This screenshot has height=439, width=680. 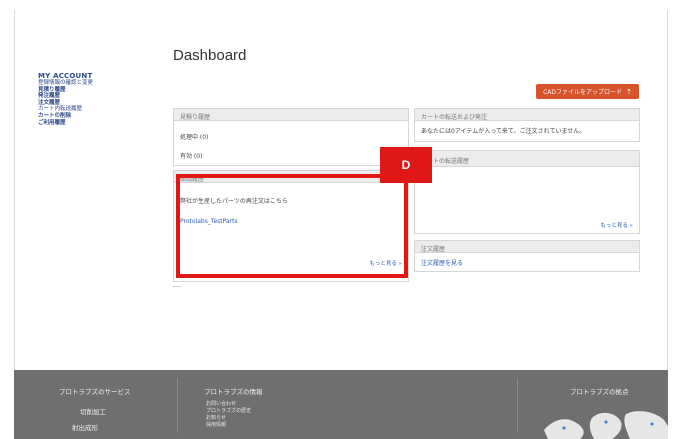 What do you see at coordinates (406, 165) in the screenshot?
I see `callout-marker: D` at bounding box center [406, 165].